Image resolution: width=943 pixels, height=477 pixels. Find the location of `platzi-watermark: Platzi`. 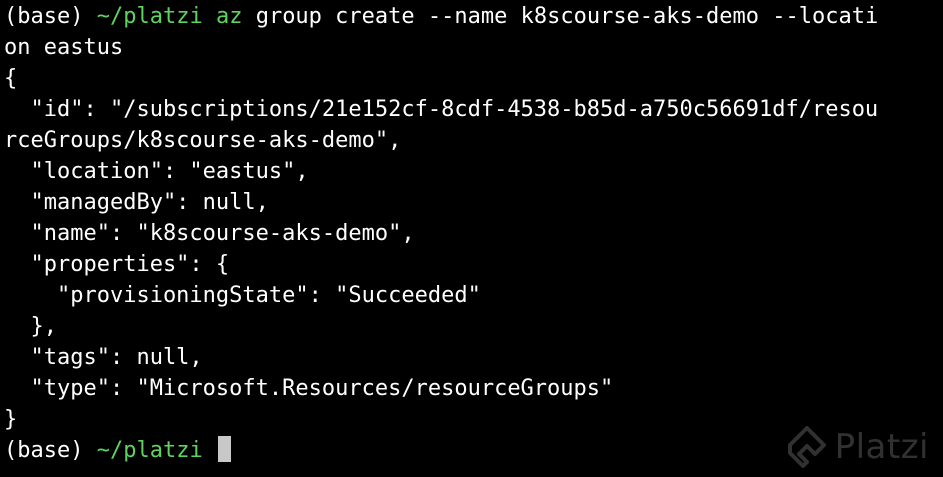

platzi-watermark: Platzi is located at coordinates (858, 447).